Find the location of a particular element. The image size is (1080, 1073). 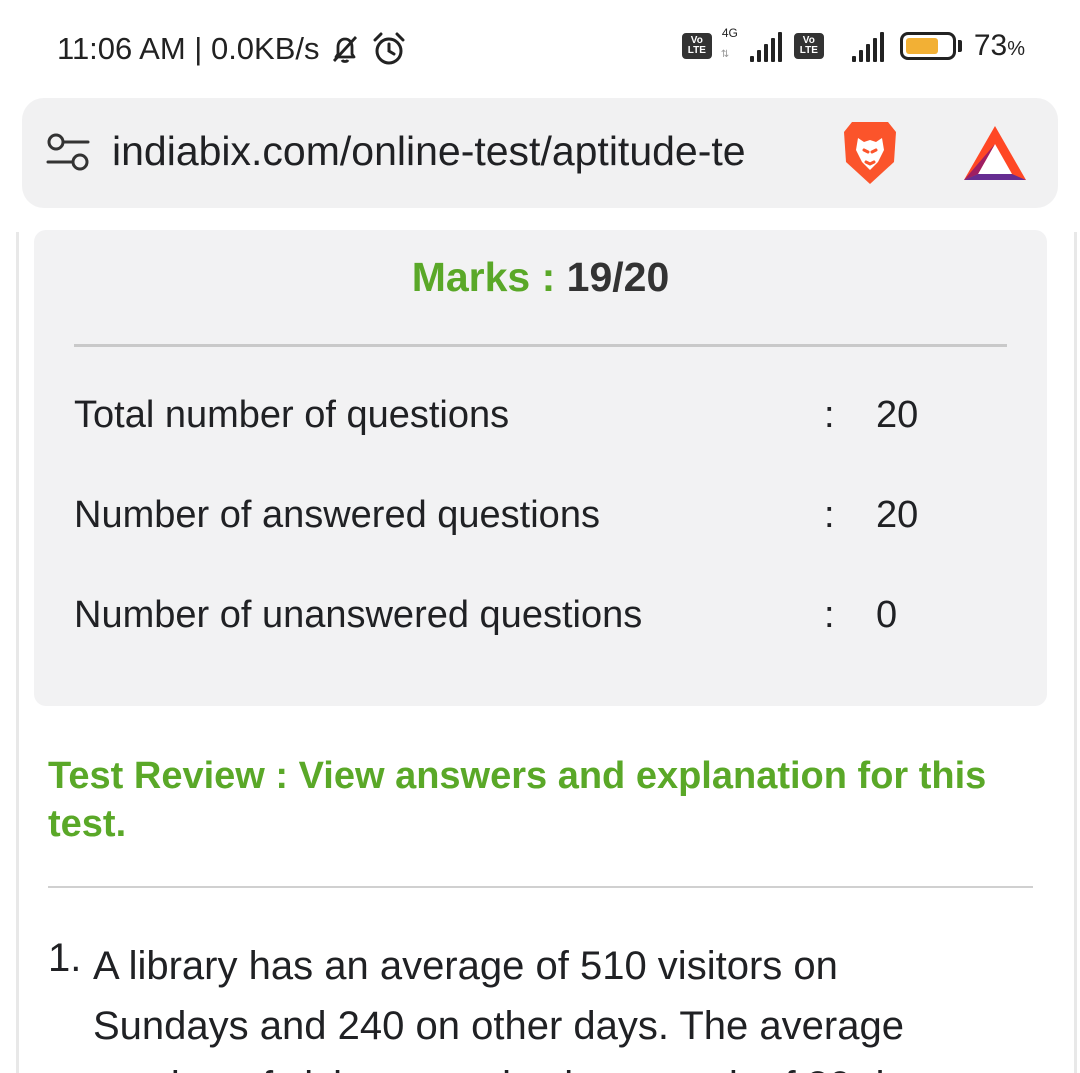

volte-sim2-icon: Vo LTE is located at coordinates (808, 46).